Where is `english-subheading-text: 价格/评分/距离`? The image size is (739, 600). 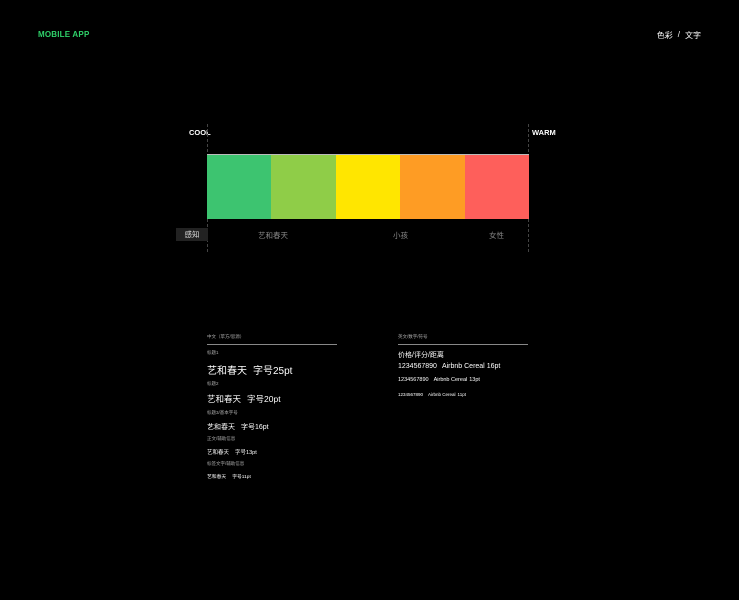
english-subheading-text: 价格/评分/距离 is located at coordinates (421, 355).